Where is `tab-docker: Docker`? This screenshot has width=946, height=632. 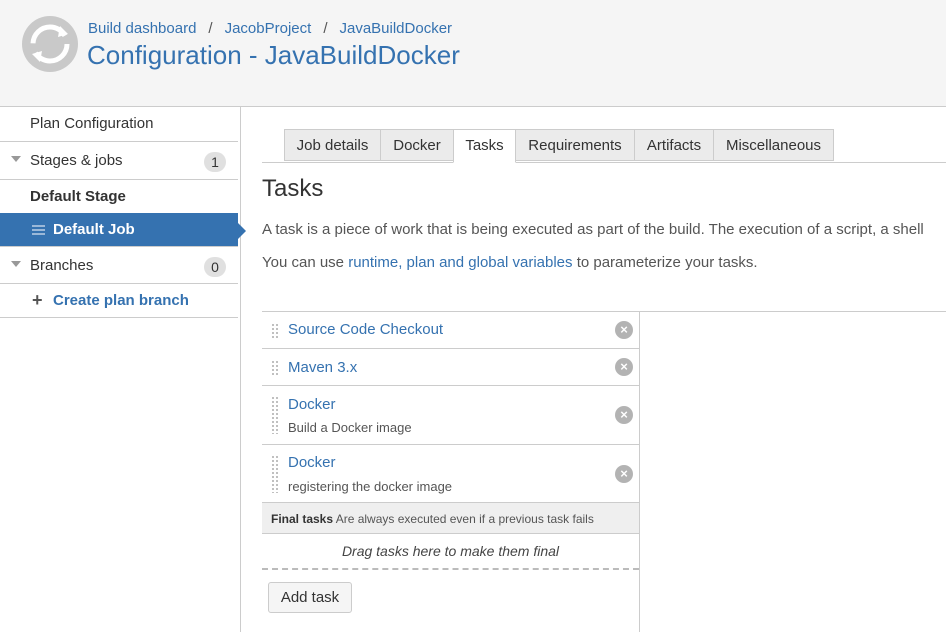
tab-docker: Docker is located at coordinates (417, 145).